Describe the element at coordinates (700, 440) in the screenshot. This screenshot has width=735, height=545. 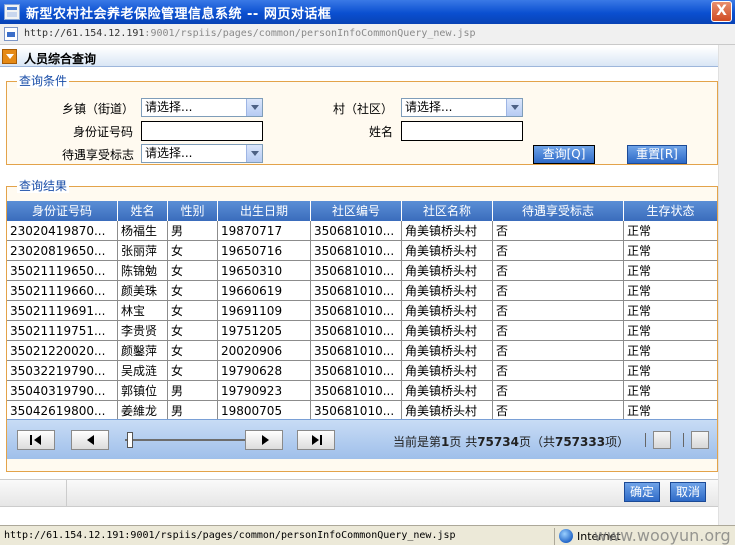
I see `export-icon` at that location.